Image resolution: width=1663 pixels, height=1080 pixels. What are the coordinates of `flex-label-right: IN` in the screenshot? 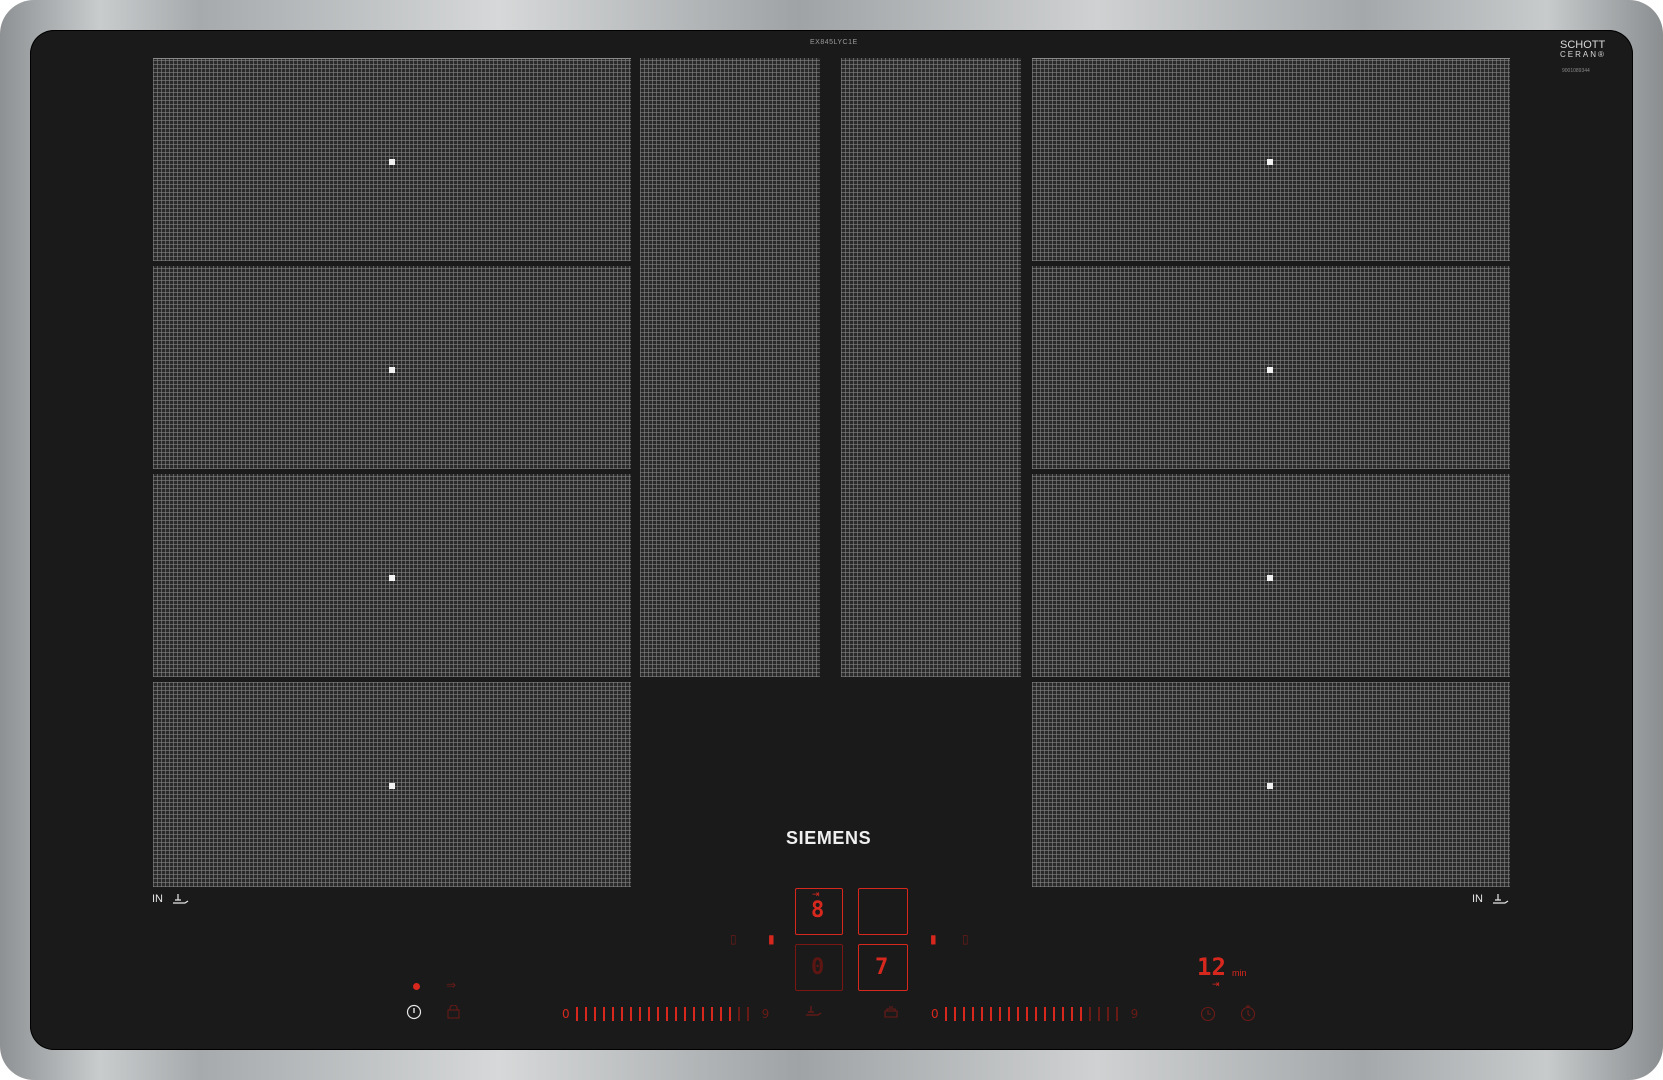 It's located at (1477, 899).